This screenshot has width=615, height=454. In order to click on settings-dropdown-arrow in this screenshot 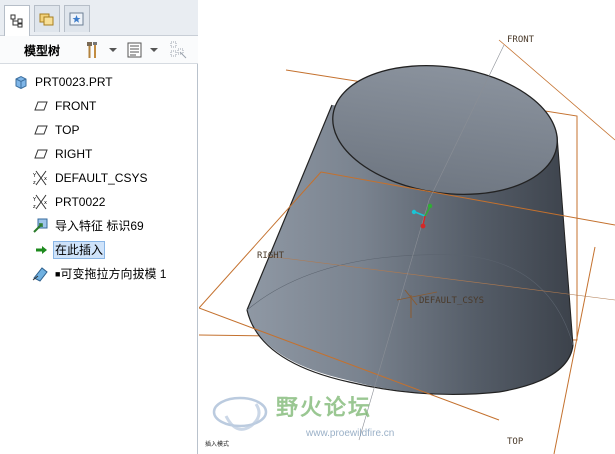, I will do `click(113, 50)`.